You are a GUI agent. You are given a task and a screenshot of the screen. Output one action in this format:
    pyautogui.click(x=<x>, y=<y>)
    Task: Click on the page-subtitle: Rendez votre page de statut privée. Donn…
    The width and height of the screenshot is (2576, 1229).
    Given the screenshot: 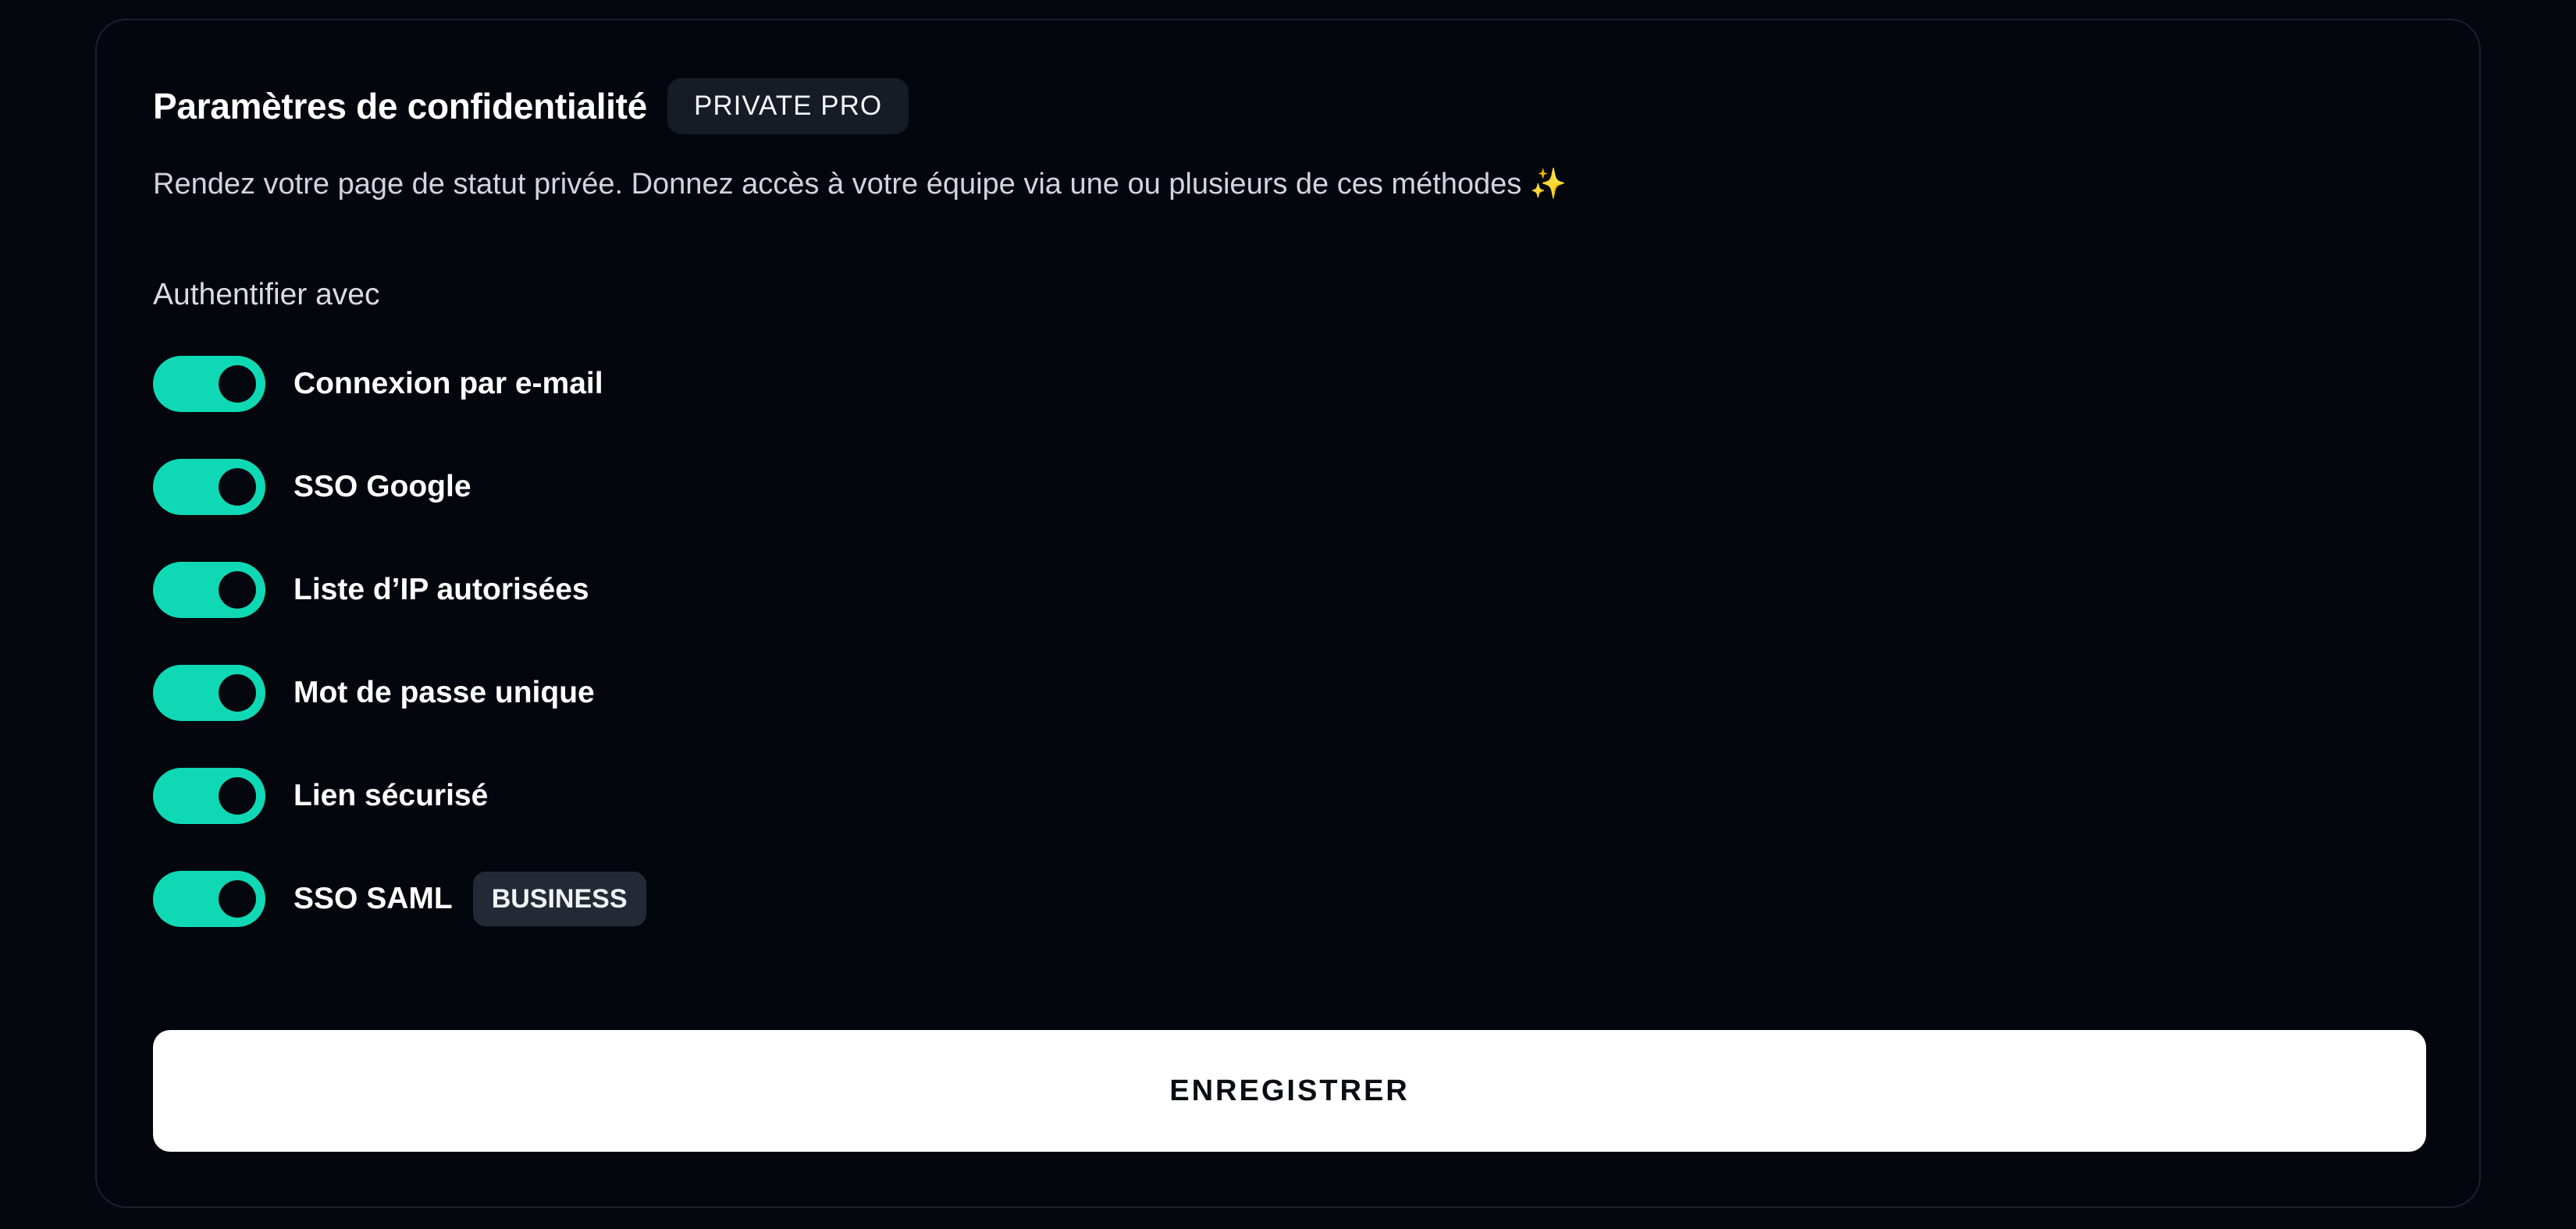 What is the action you would take?
    pyautogui.click(x=860, y=184)
    